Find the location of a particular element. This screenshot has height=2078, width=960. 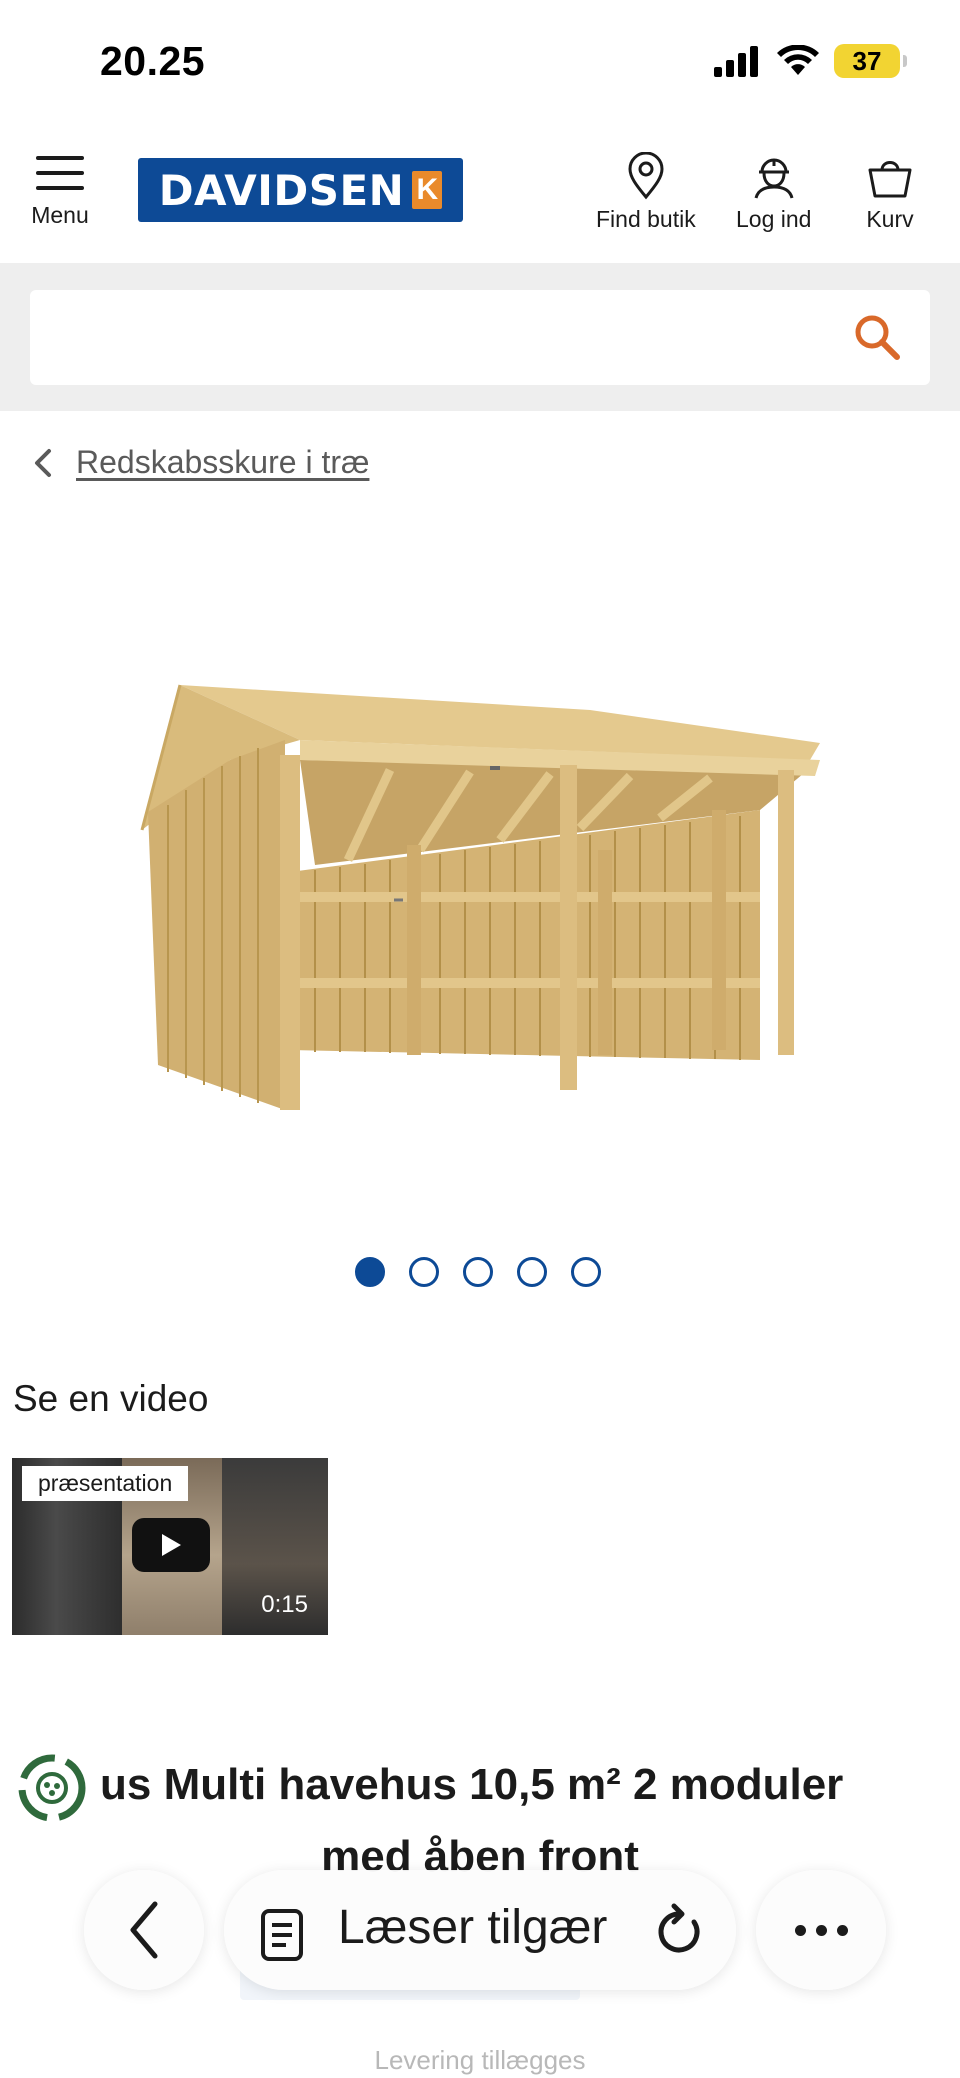

logo-mark: K is located at coordinates (427, 190).